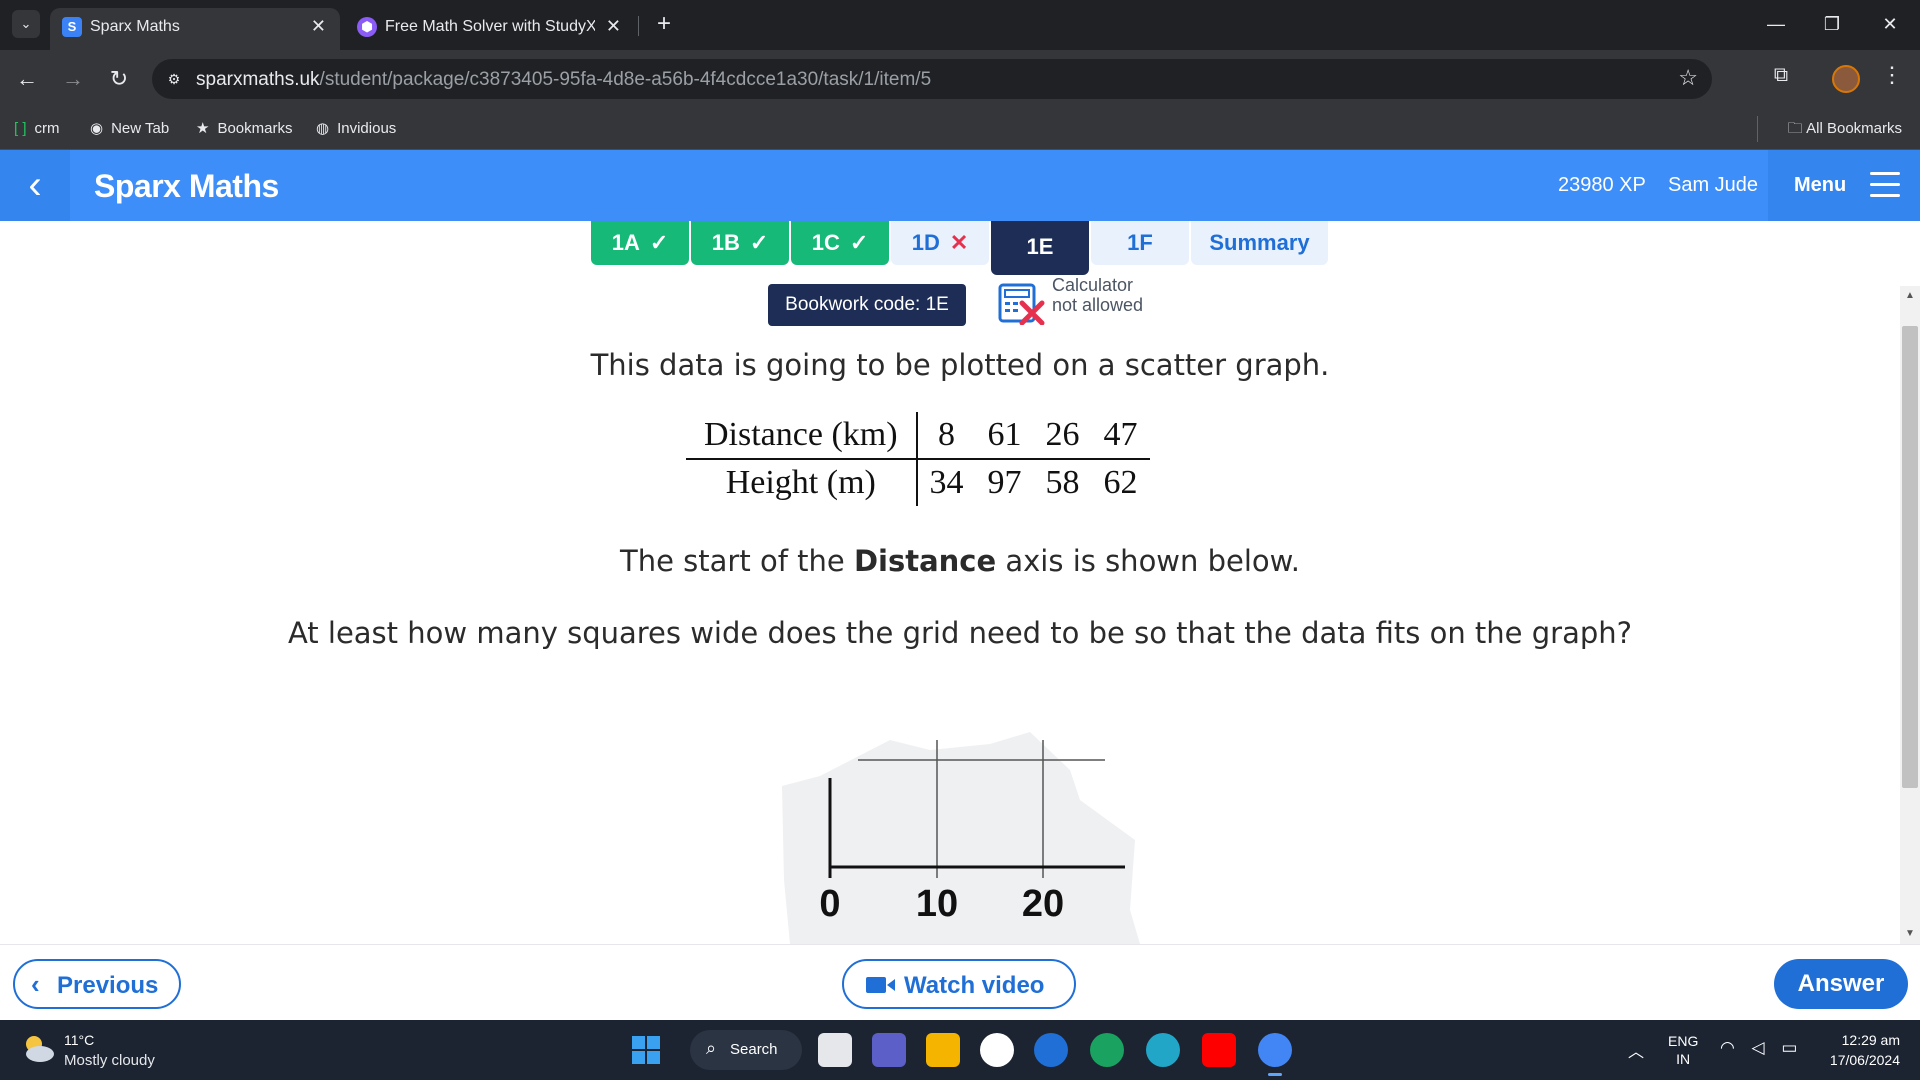 The width and height of the screenshot is (1920, 1080). Describe the element at coordinates (961, 838) in the screenshot. I see `distance-axis-graphic: 0 10 20` at that location.